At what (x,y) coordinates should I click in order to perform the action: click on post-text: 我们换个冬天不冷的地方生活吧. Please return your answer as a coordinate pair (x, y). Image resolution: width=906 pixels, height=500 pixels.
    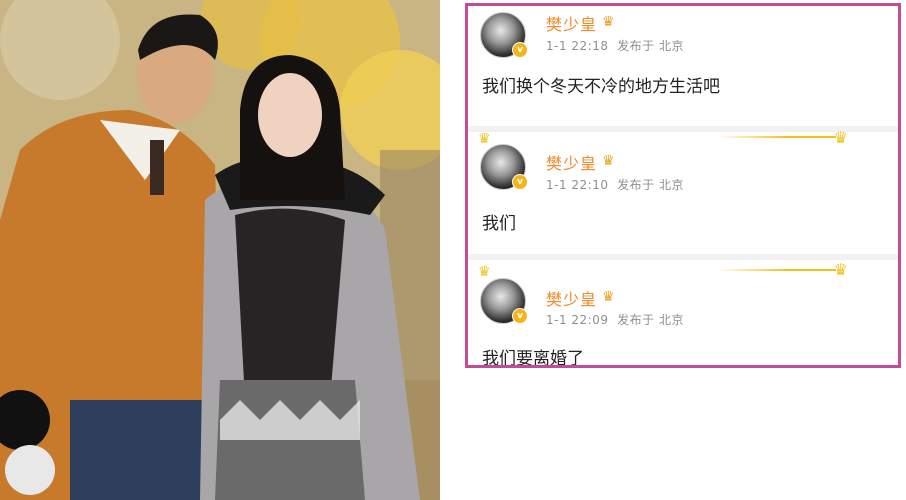
    Looking at the image, I should click on (601, 87).